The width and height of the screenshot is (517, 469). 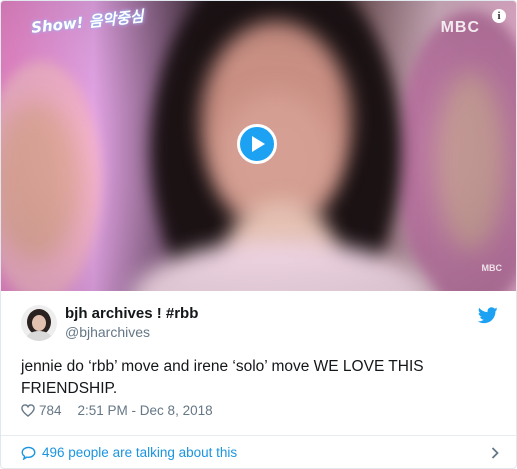 What do you see at coordinates (488, 315) in the screenshot?
I see `twitter-bird-icon` at bounding box center [488, 315].